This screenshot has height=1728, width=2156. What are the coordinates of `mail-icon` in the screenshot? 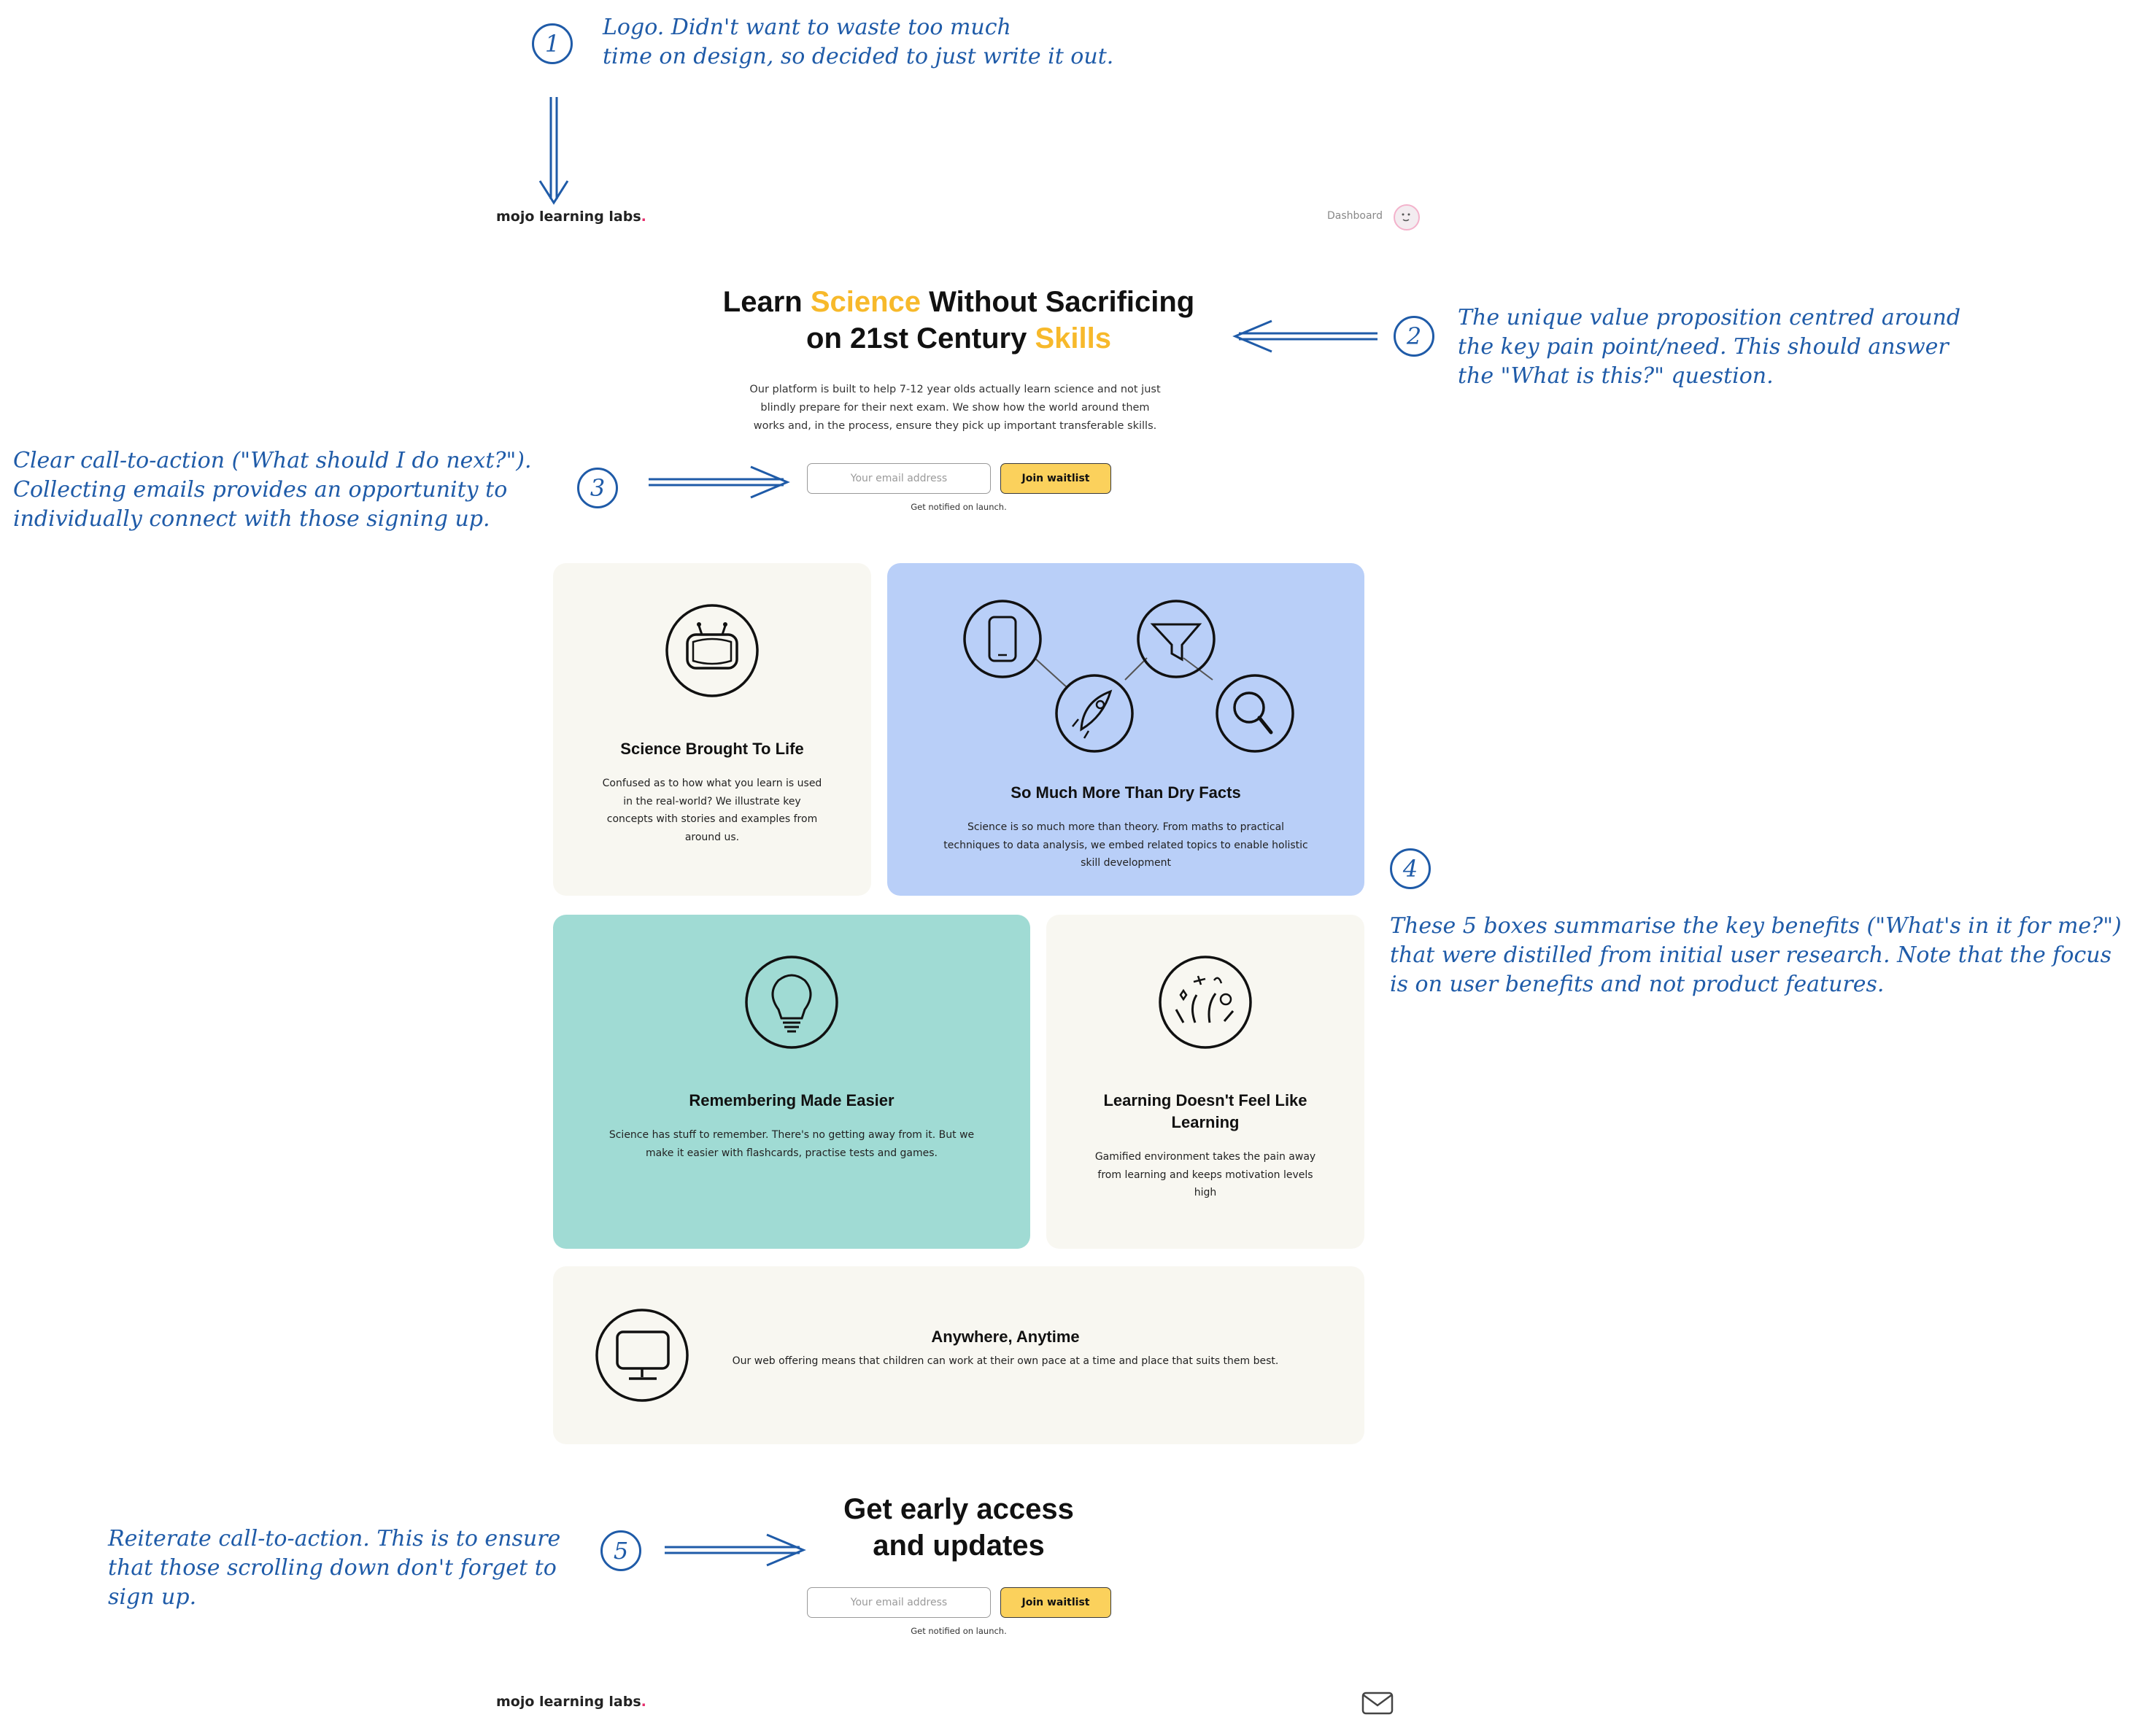 It's located at (1377, 1703).